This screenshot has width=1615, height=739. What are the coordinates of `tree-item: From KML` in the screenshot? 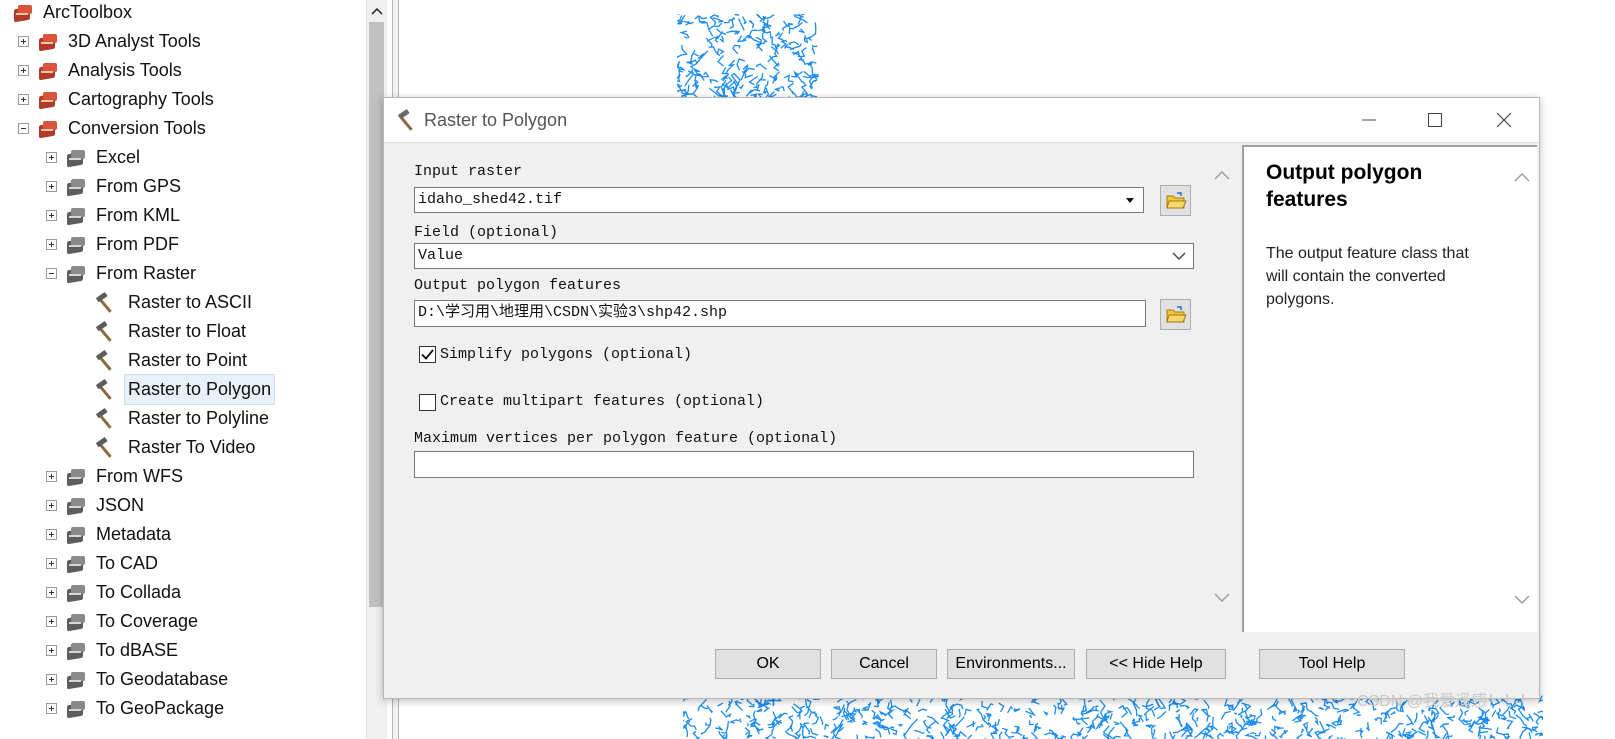 It's located at (114, 215).